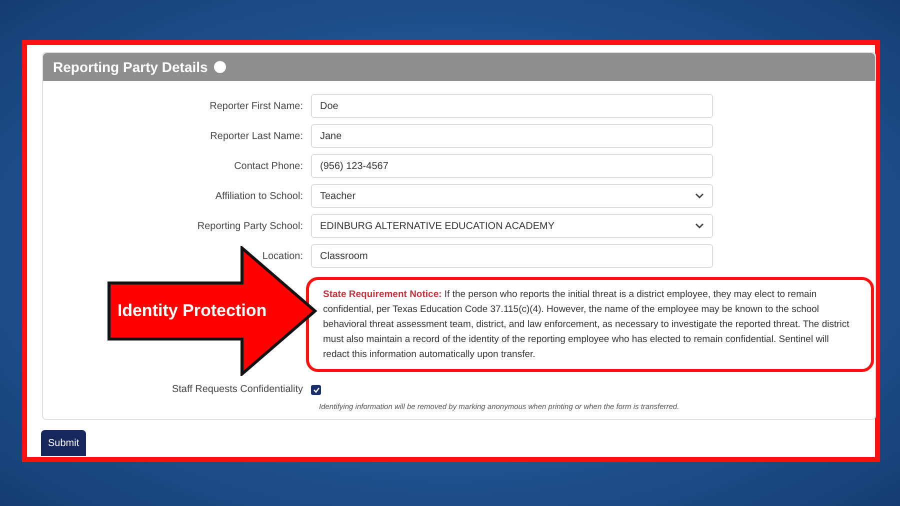  Describe the element at coordinates (512, 196) in the screenshot. I see `dropdown-field: Teacher` at that location.